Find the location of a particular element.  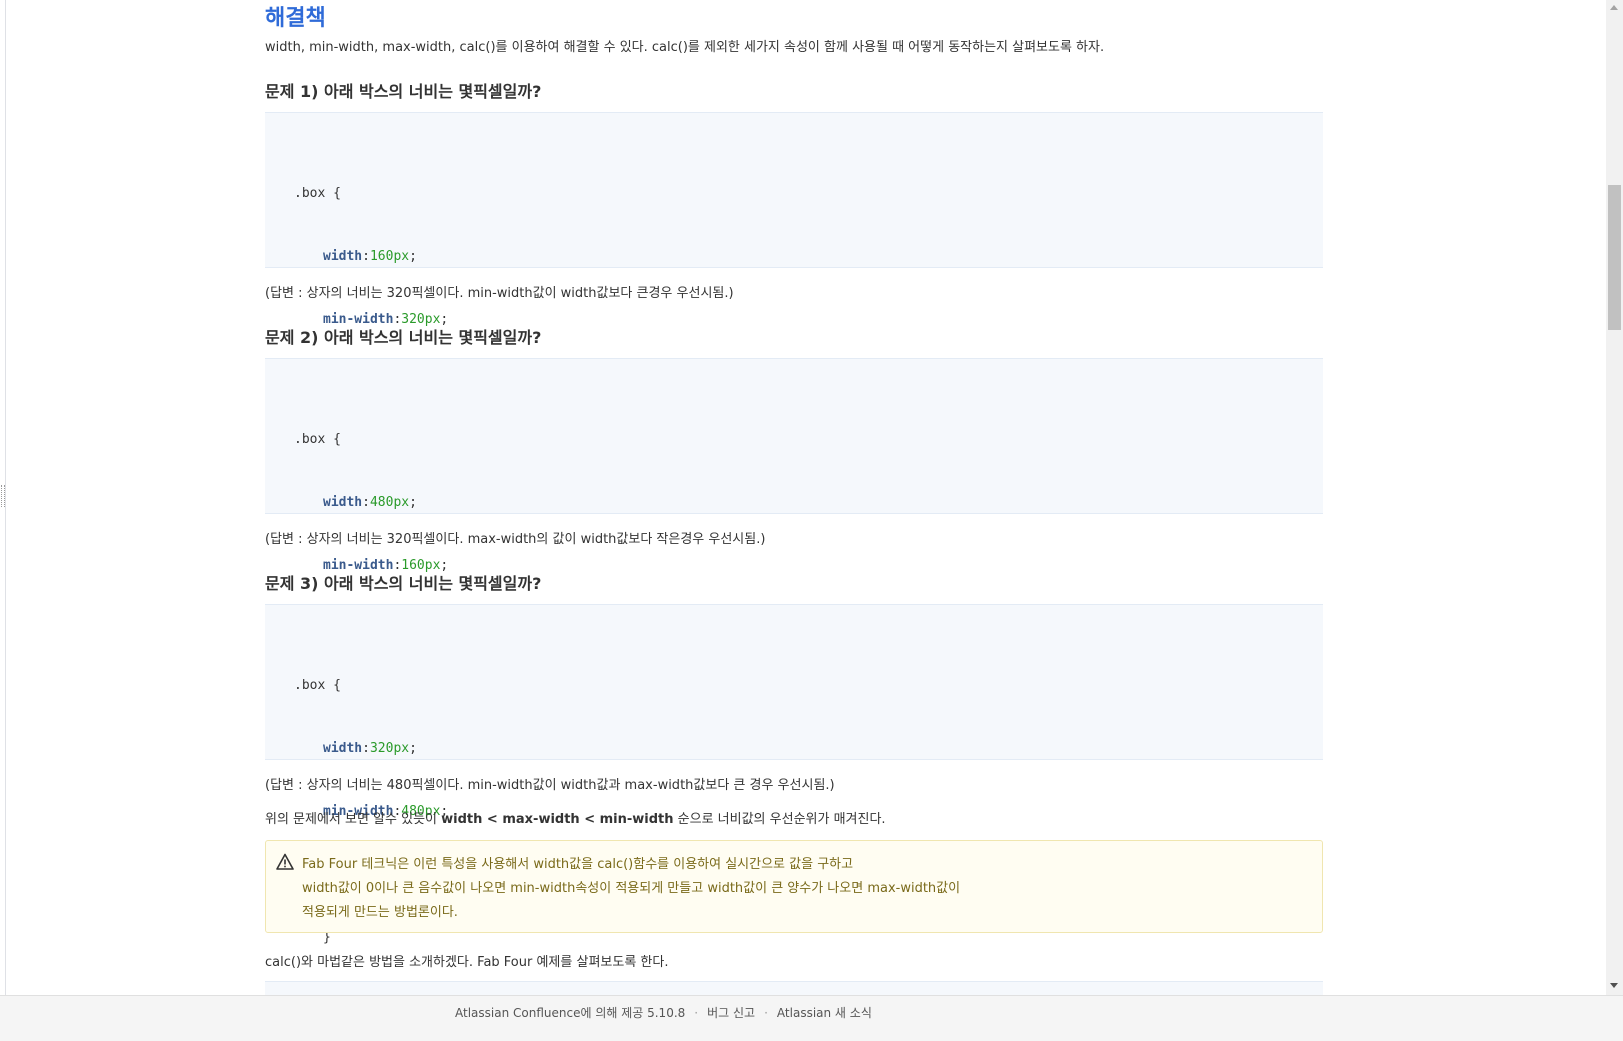

css-value: 480px is located at coordinates (389, 502).